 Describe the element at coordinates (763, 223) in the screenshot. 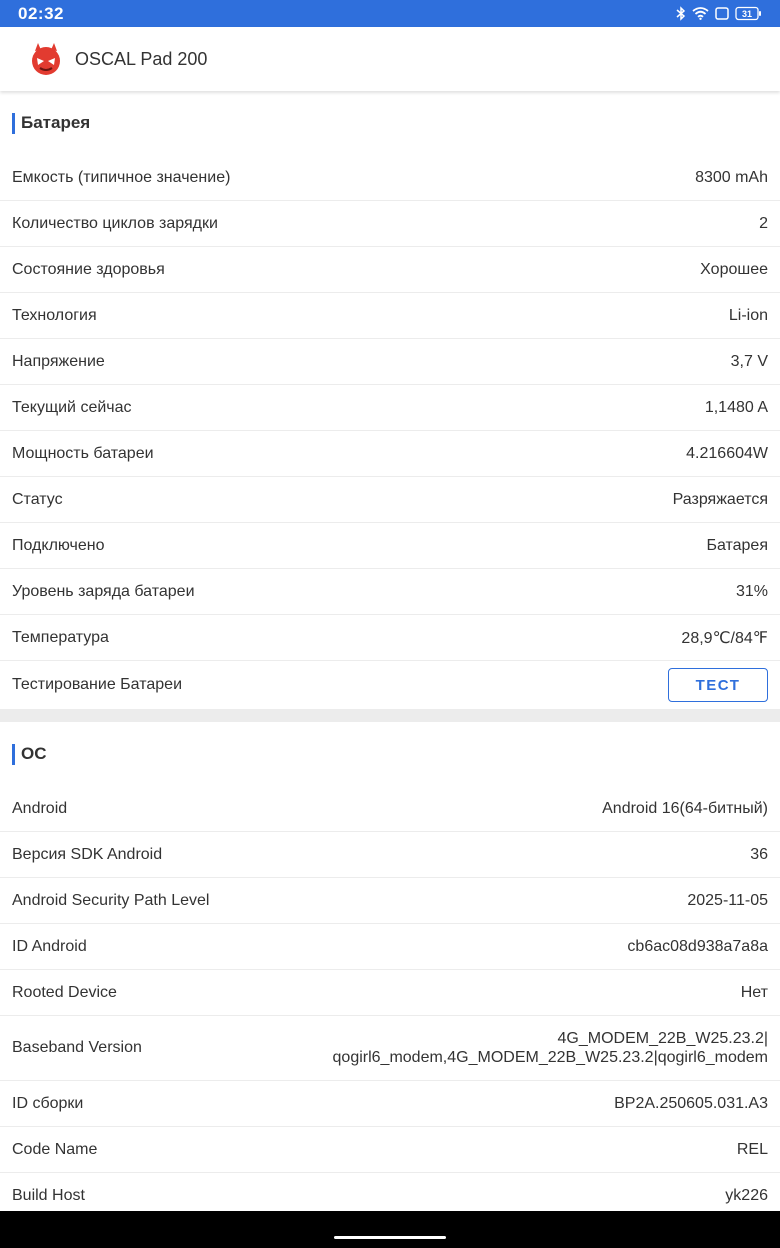

I see `row-value: 2` at that location.